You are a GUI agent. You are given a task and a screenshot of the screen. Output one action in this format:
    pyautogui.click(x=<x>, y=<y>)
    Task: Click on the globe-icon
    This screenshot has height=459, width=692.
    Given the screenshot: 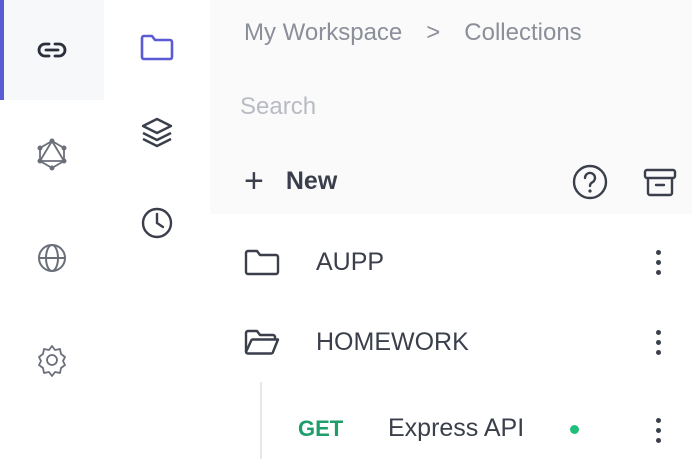 What is the action you would take?
    pyautogui.click(x=52, y=258)
    